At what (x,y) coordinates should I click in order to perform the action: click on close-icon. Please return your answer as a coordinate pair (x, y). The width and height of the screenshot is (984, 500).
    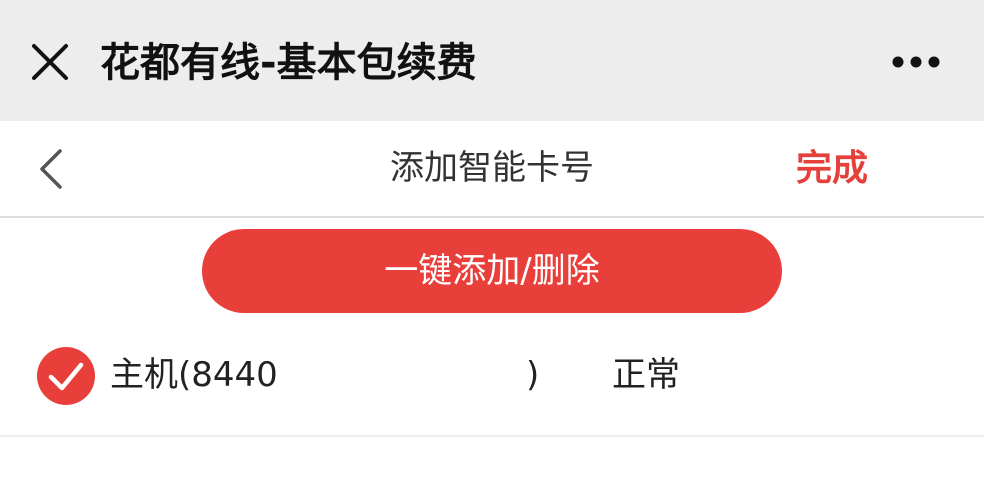
    Looking at the image, I should click on (50, 62).